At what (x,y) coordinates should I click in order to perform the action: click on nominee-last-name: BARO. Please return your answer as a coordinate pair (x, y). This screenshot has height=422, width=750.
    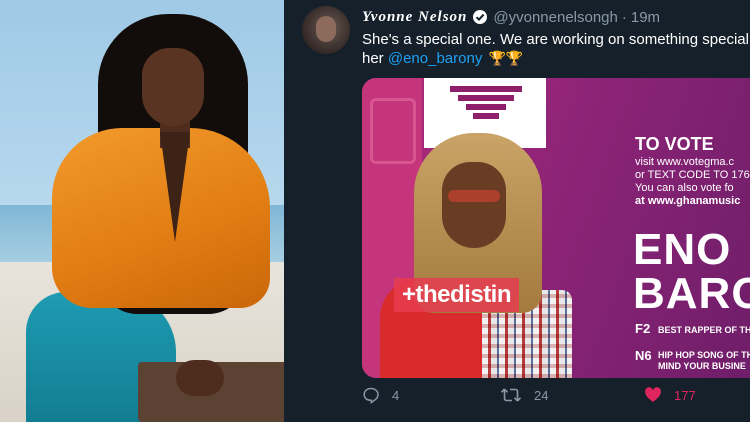
    Looking at the image, I should click on (691, 293).